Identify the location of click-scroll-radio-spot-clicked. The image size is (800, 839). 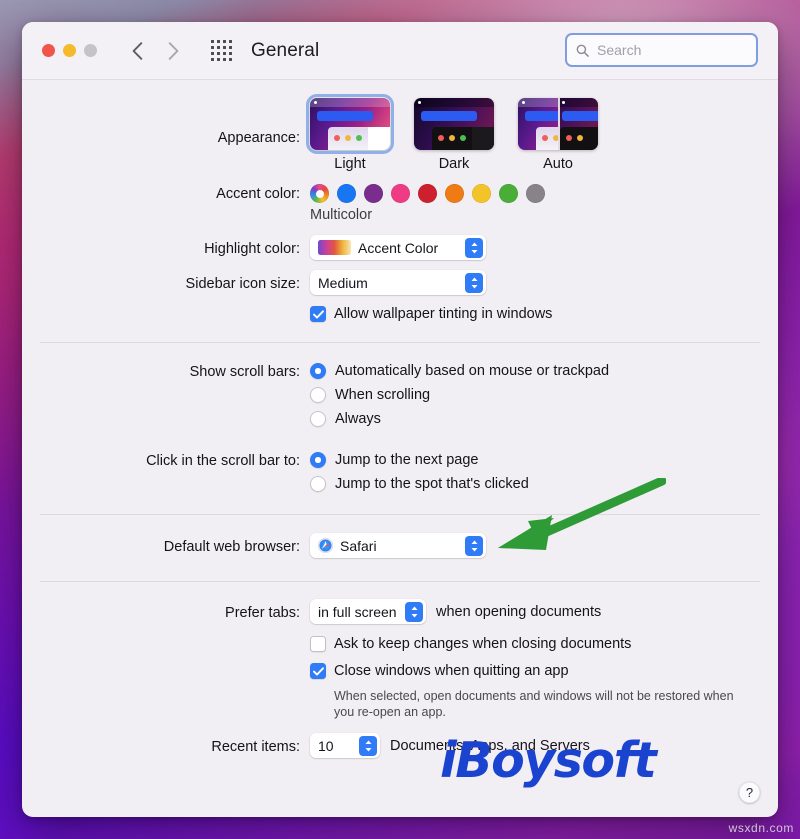
(318, 484).